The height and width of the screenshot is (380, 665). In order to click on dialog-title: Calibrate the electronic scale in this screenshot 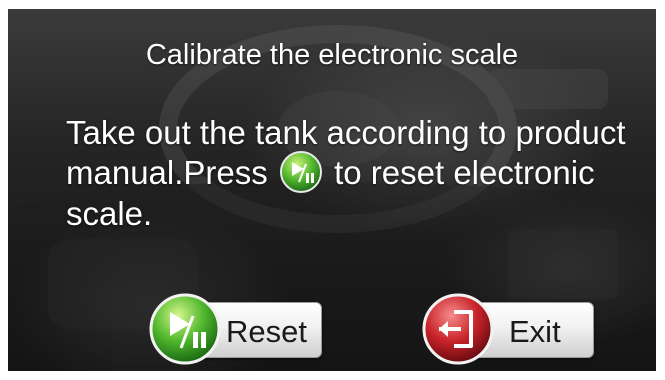, I will do `click(332, 55)`.